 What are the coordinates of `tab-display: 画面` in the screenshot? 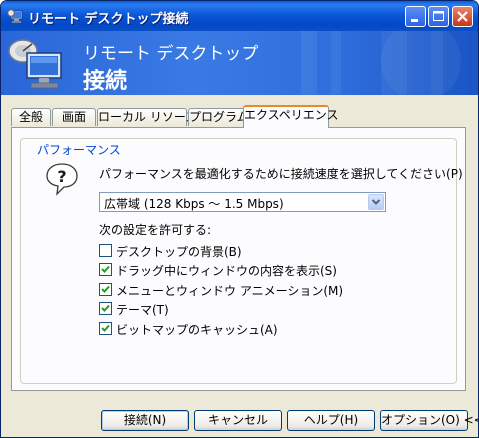 It's located at (74, 117).